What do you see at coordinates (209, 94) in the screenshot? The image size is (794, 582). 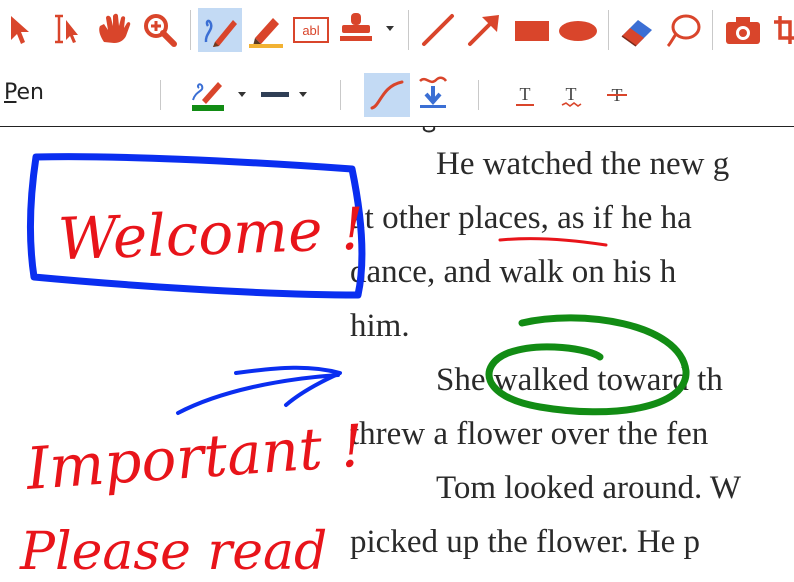 I see `pen-color-icon` at bounding box center [209, 94].